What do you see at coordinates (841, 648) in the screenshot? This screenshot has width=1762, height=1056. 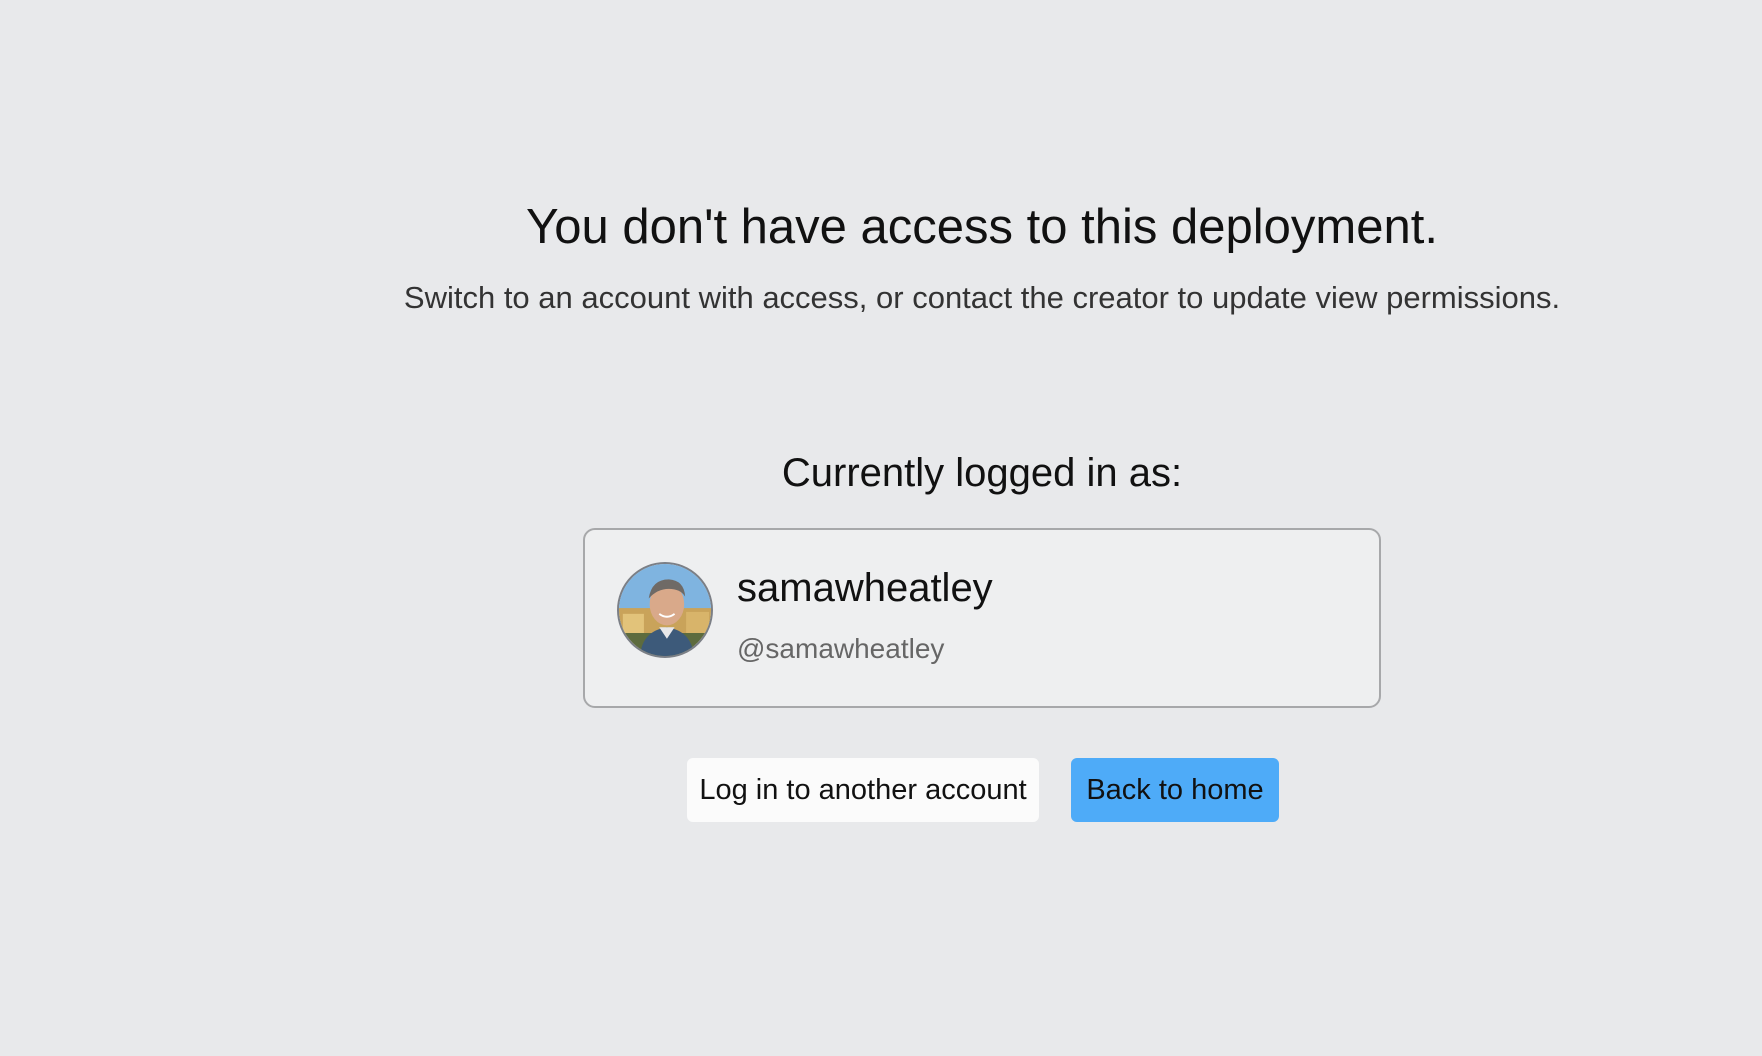 I see `account-handle: @samawheatley` at bounding box center [841, 648].